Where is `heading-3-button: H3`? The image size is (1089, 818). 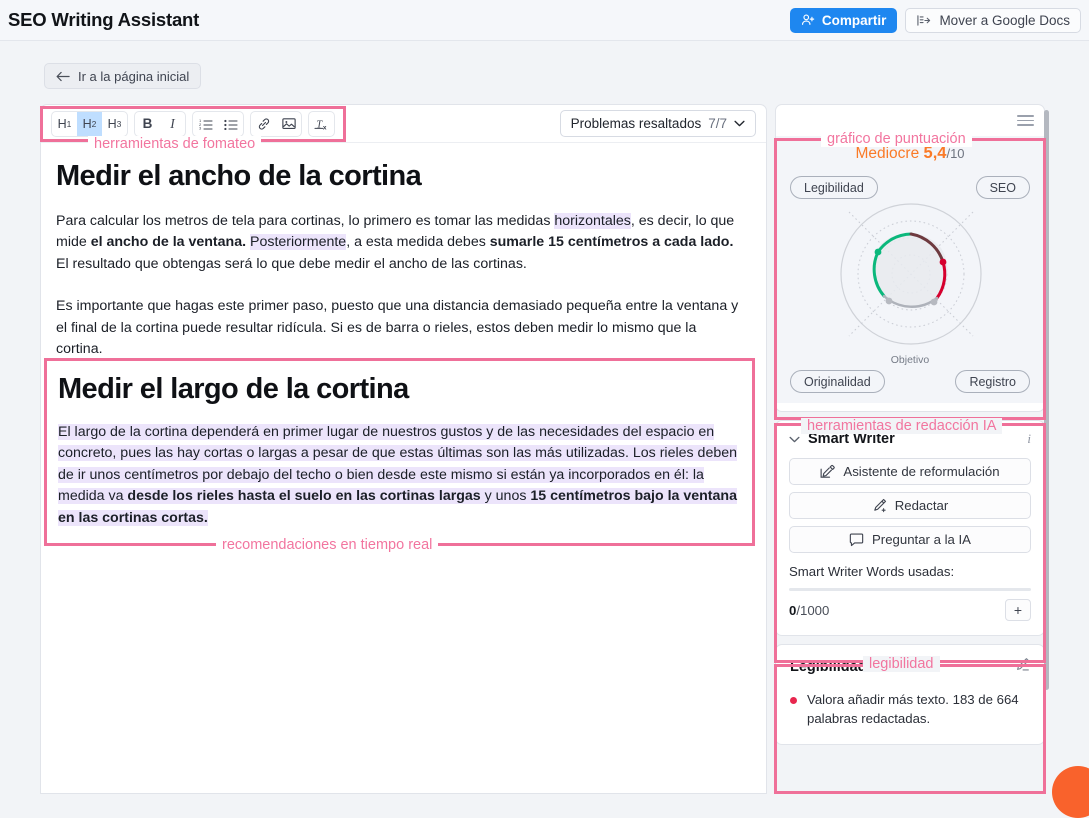
heading-3-button: H3 is located at coordinates (114, 124).